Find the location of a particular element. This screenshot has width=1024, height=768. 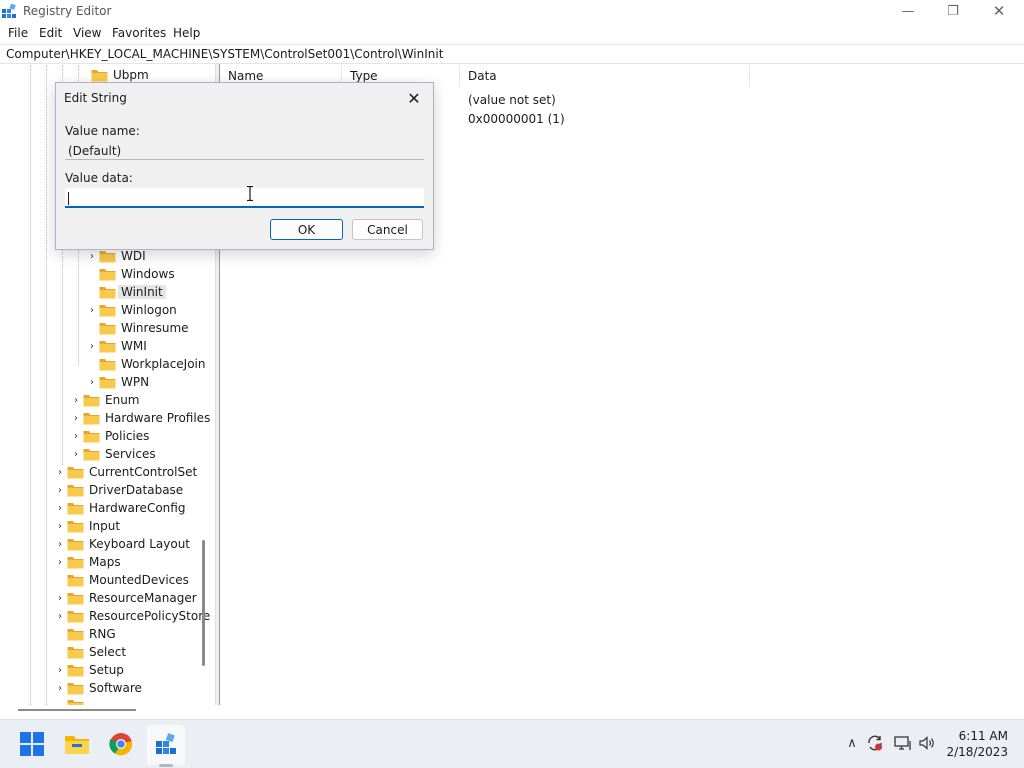

tree-item: › Software is located at coordinates (97, 688).